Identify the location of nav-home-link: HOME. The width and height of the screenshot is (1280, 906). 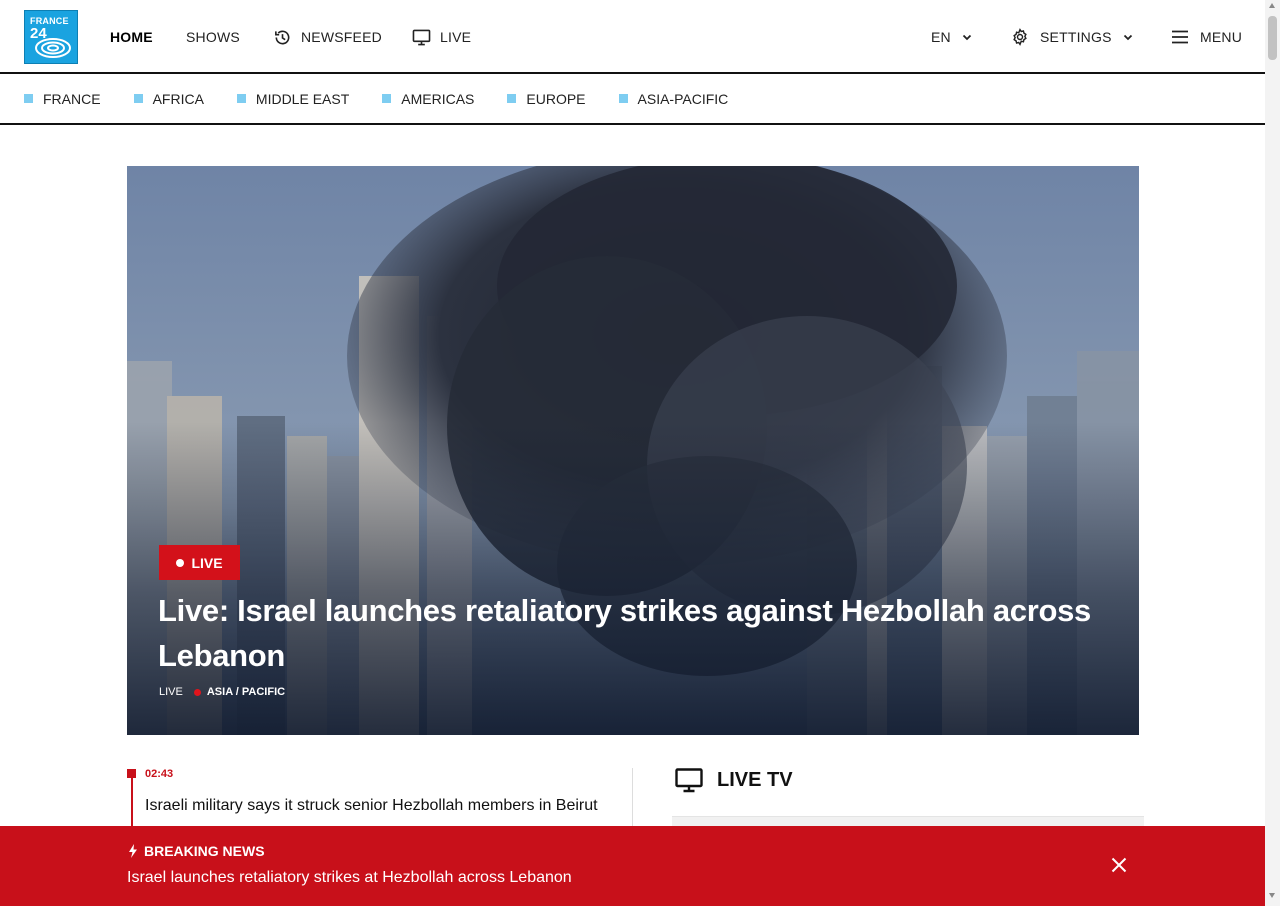
(131, 37).